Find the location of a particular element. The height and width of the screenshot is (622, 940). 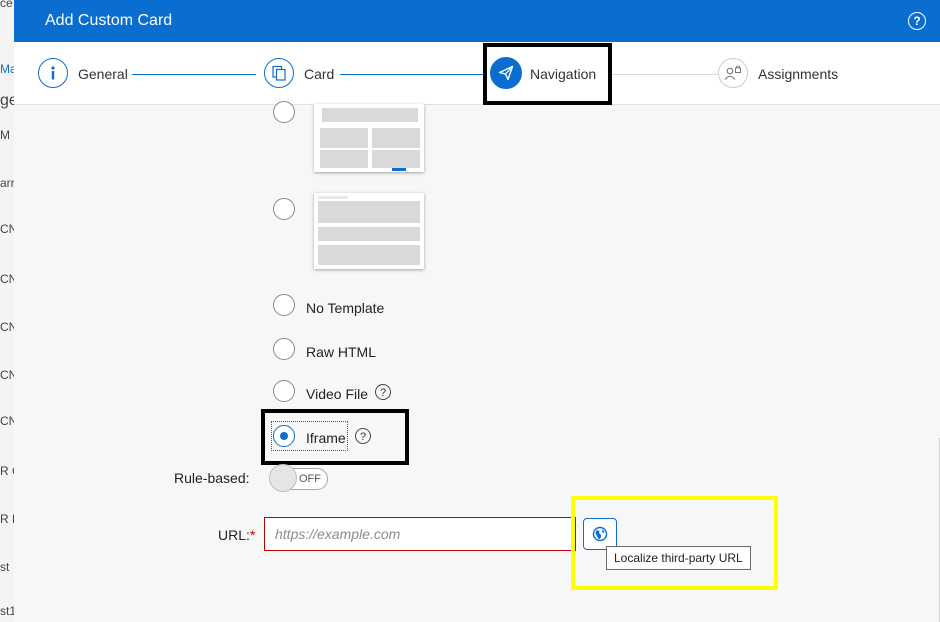

background-fragment: ce is located at coordinates (6, 5).